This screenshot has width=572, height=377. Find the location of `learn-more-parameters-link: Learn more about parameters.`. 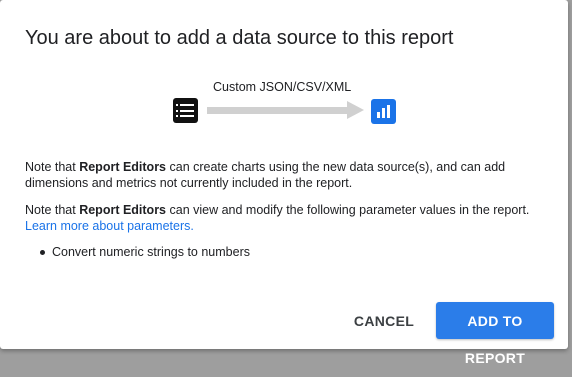

learn-more-parameters-link: Learn more about parameters. is located at coordinates (109, 226).